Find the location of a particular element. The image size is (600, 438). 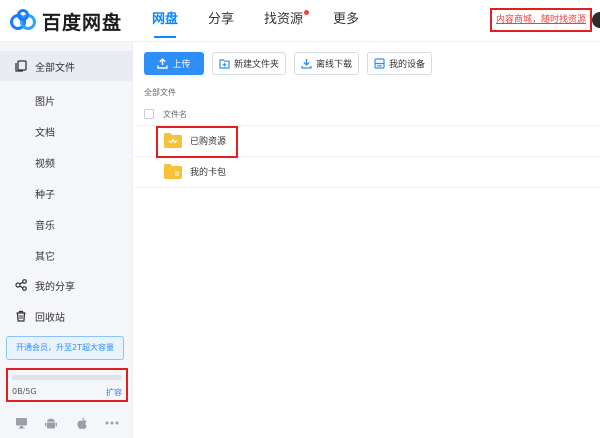

folder-icon is located at coordinates (173, 171).